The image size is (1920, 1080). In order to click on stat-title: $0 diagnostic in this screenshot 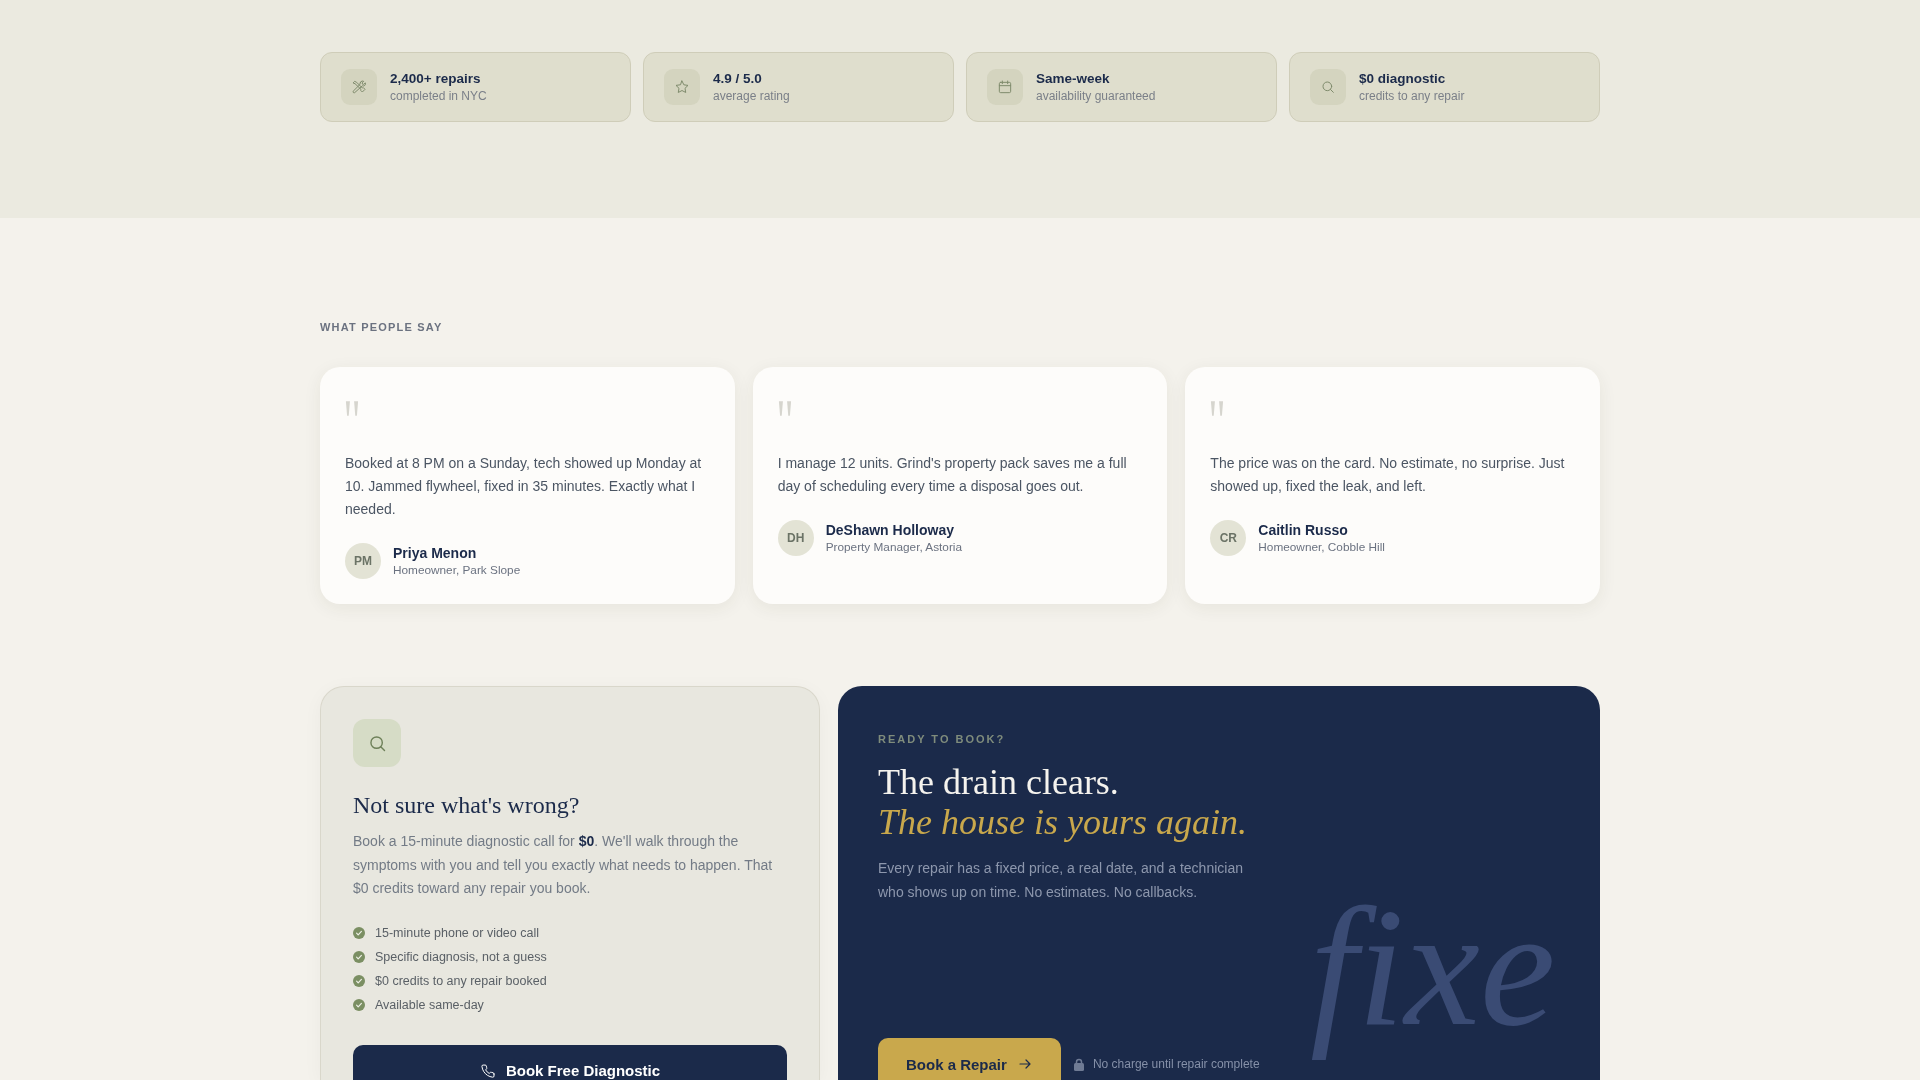, I will do `click(1403, 78)`.